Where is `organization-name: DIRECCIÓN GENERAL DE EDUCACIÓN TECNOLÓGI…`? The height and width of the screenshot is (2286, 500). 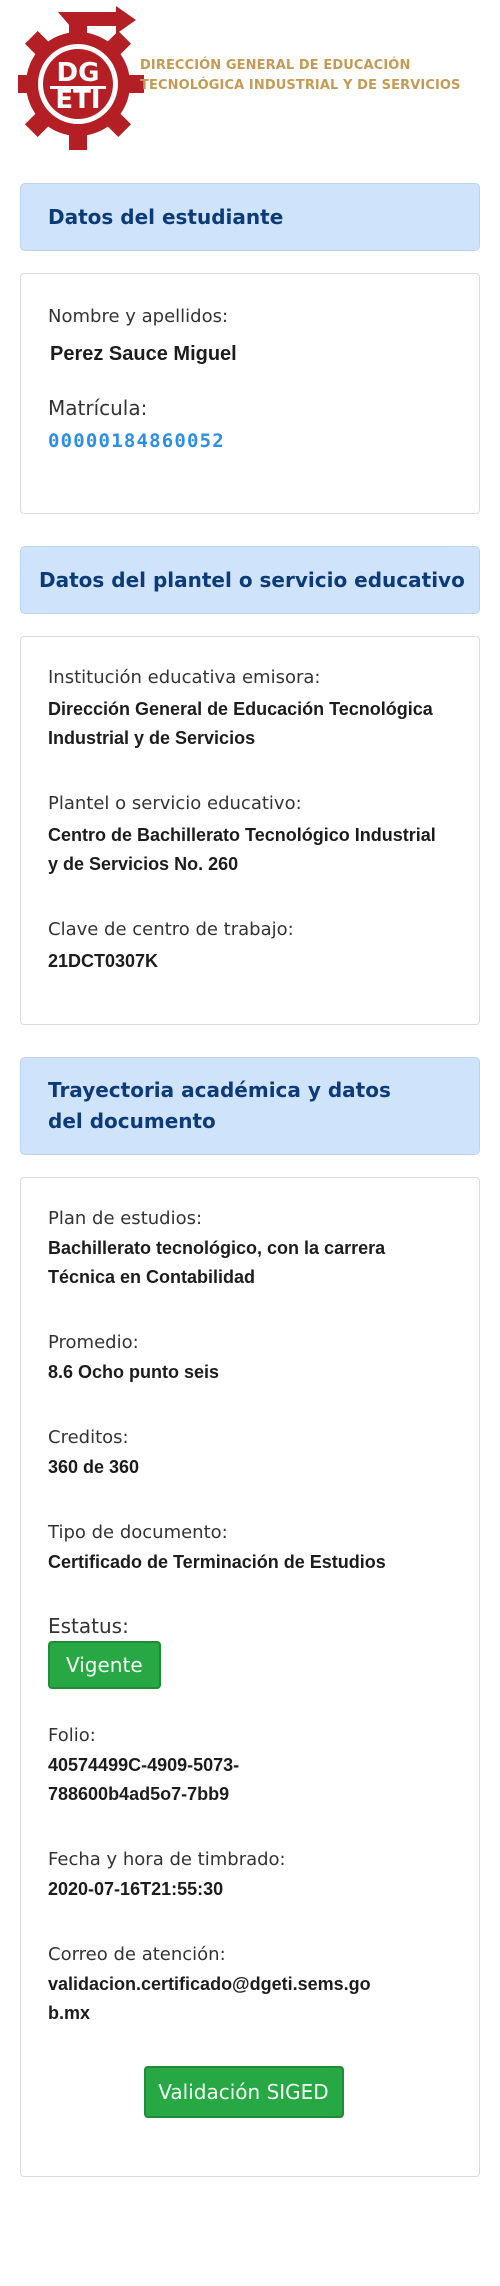
organization-name: DIRECCIÓN GENERAL DE EDUCACIÓN TECNOLÓGI… is located at coordinates (315, 76).